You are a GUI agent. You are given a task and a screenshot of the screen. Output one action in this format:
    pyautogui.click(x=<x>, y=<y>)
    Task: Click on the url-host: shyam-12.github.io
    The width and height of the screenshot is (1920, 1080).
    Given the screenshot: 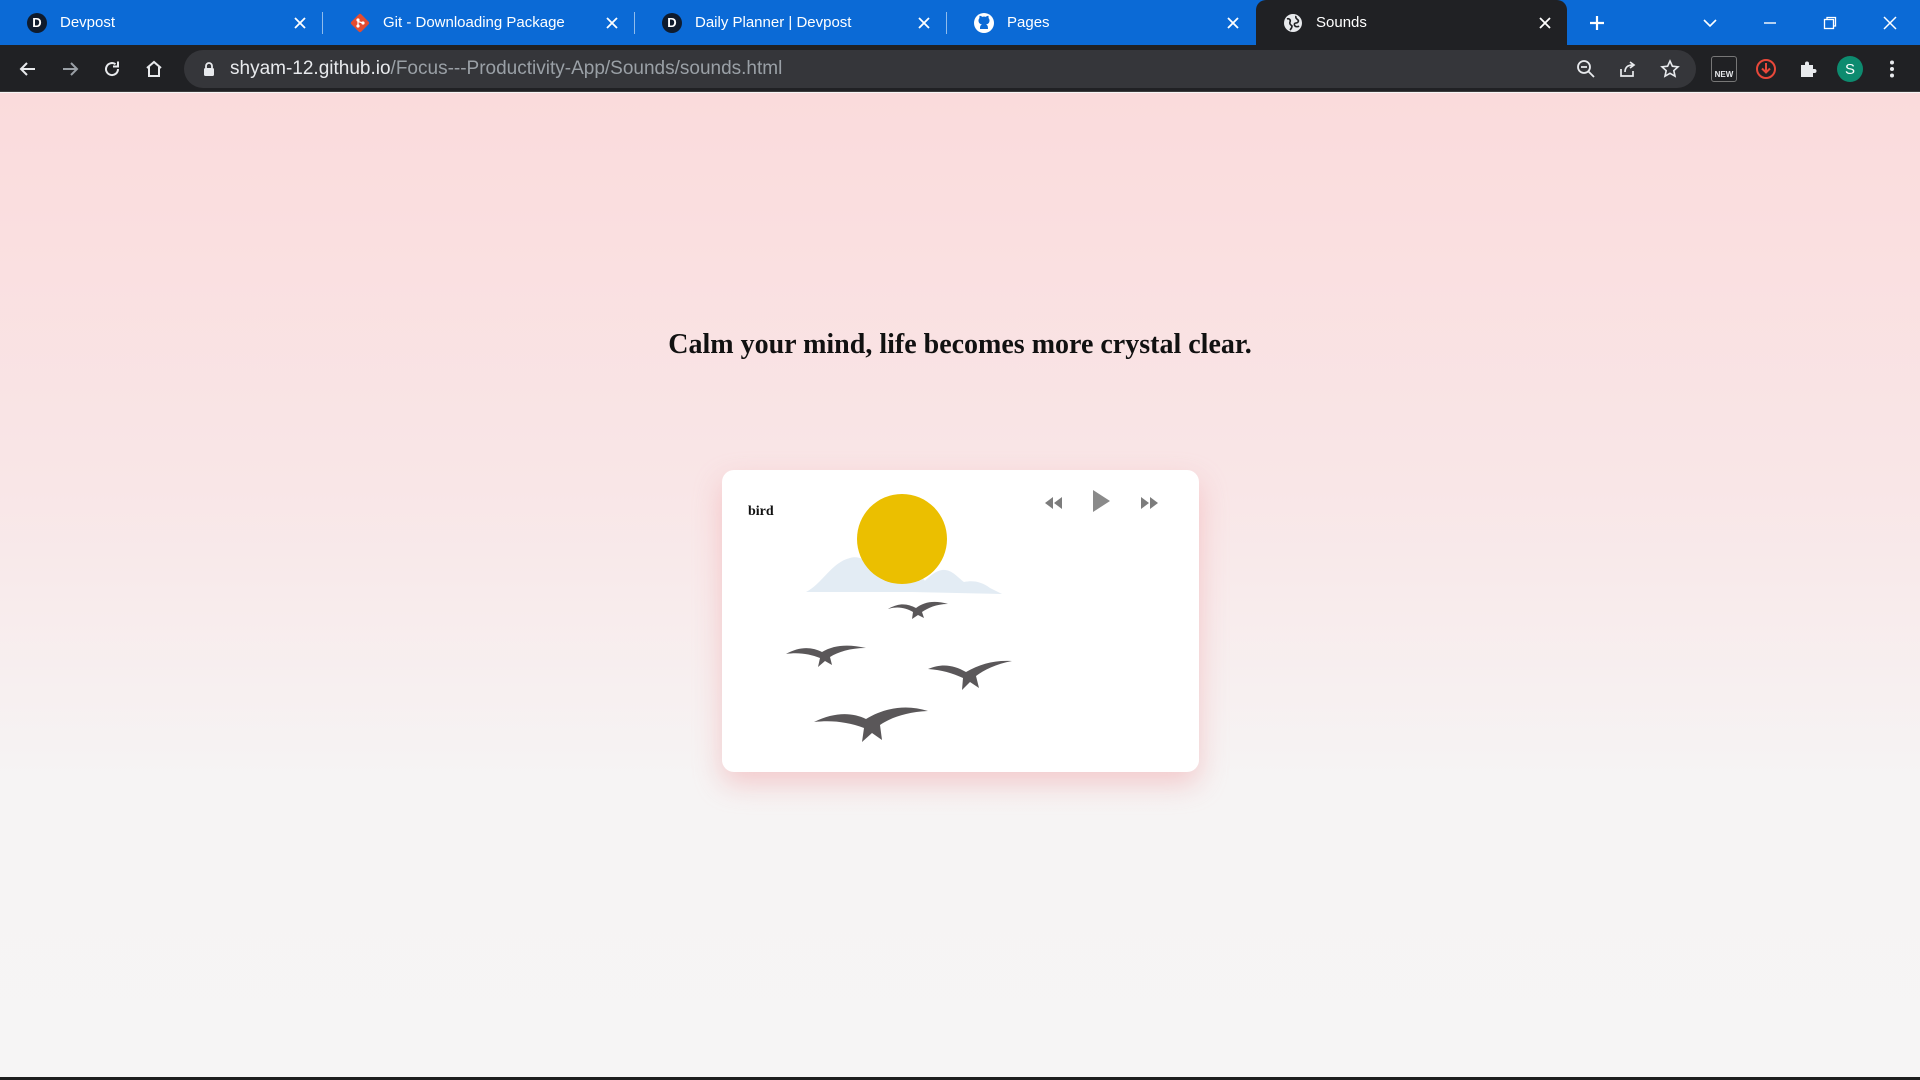 What is the action you would take?
    pyautogui.click(x=310, y=68)
    